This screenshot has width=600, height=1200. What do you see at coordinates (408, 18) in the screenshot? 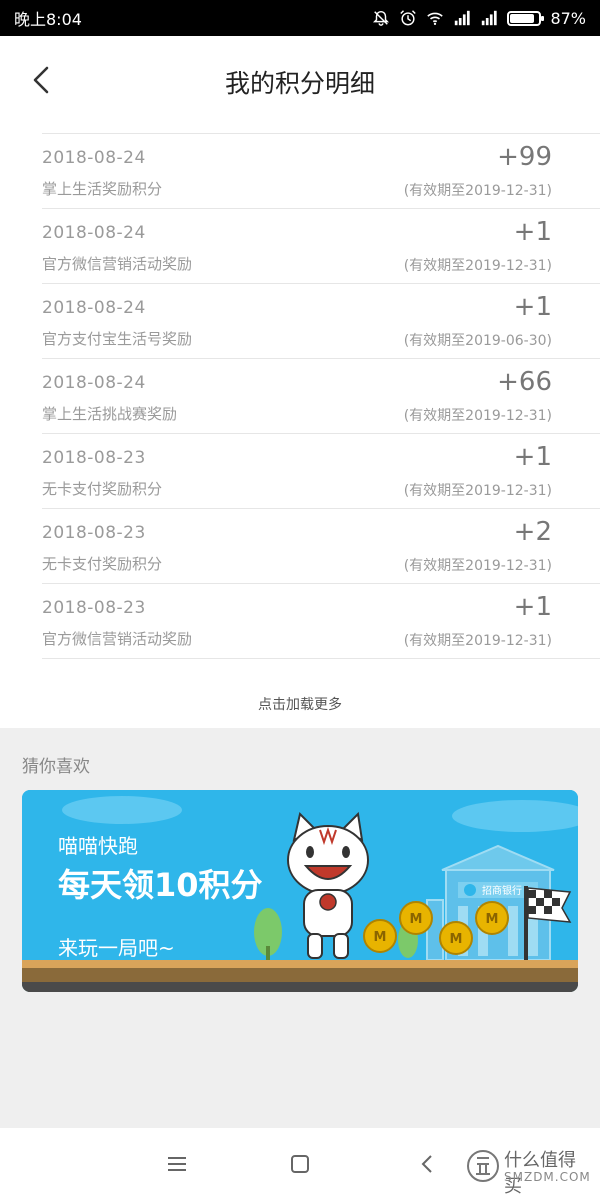
I see `alarm-icon` at bounding box center [408, 18].